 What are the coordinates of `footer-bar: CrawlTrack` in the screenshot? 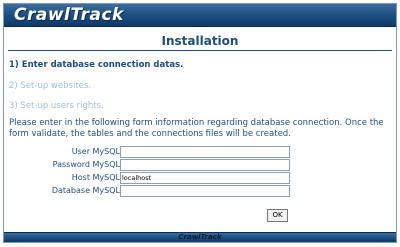 It's located at (200, 237).